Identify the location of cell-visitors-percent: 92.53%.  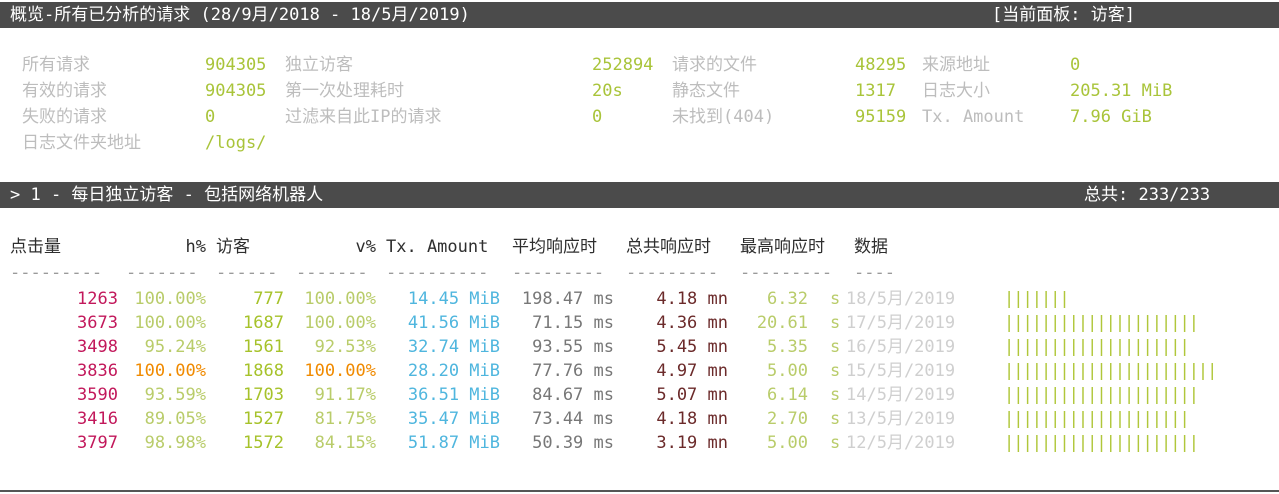
(345, 347).